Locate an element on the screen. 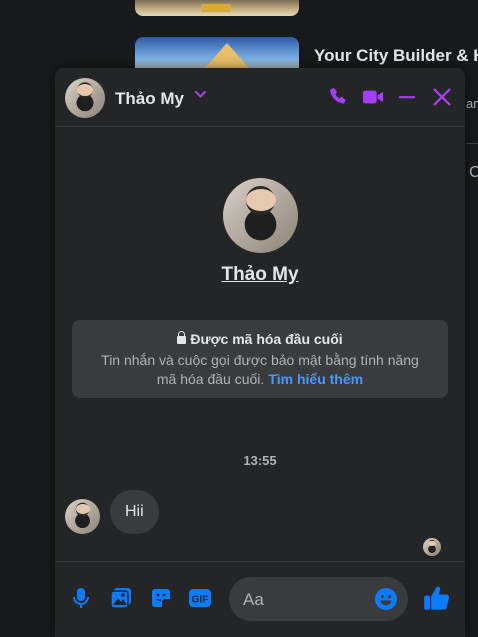 Image resolution: width=478 pixels, height=637 pixels. message-composer is located at coordinates (318, 600).